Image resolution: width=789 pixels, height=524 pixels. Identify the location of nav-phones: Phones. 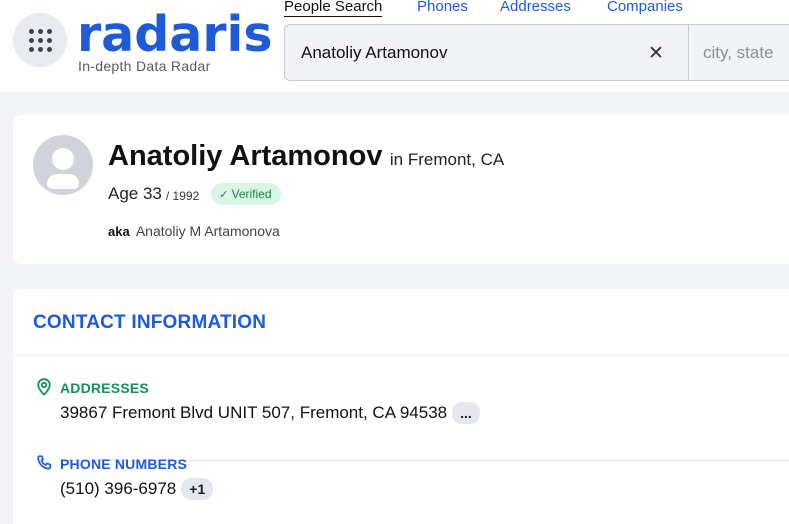
(442, 7).